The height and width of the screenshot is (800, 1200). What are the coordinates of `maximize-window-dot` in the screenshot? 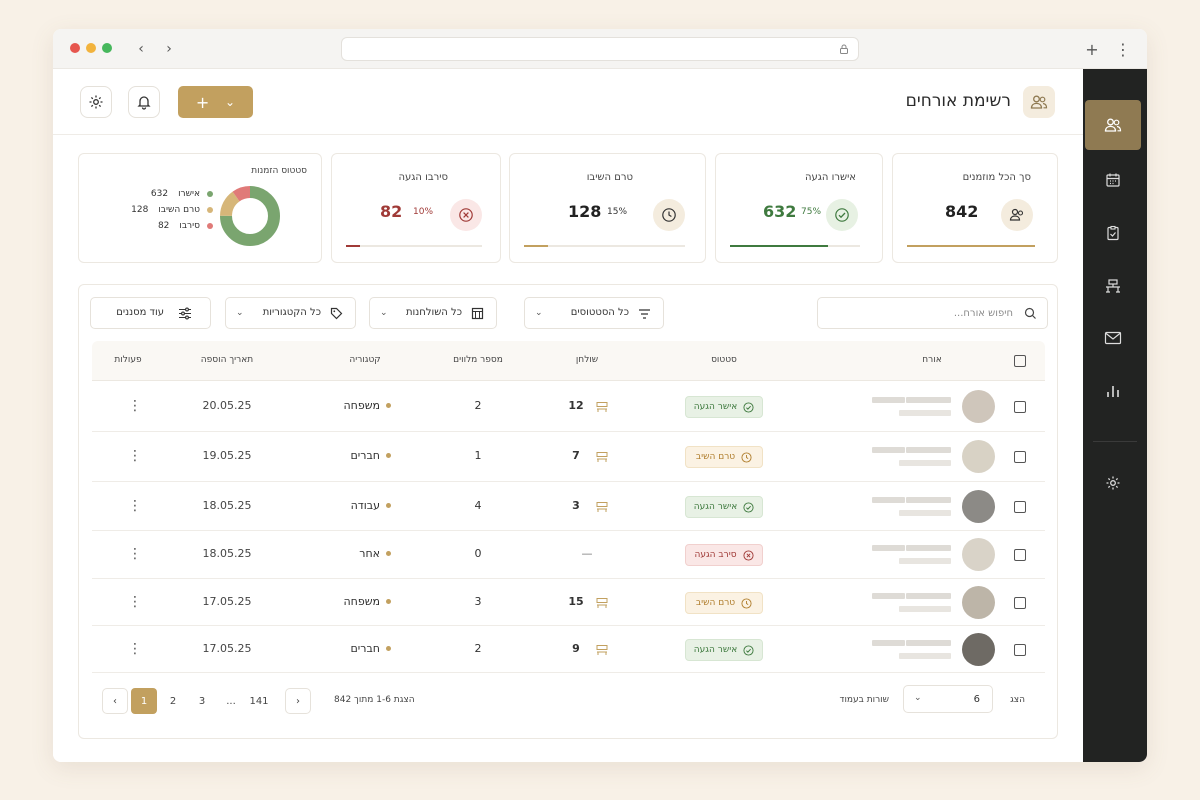 It's located at (107, 48).